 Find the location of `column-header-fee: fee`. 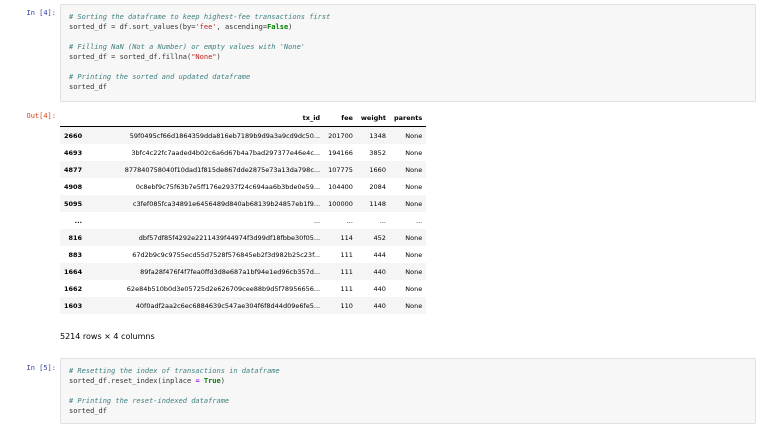

column-header-fee: fee is located at coordinates (340, 118).